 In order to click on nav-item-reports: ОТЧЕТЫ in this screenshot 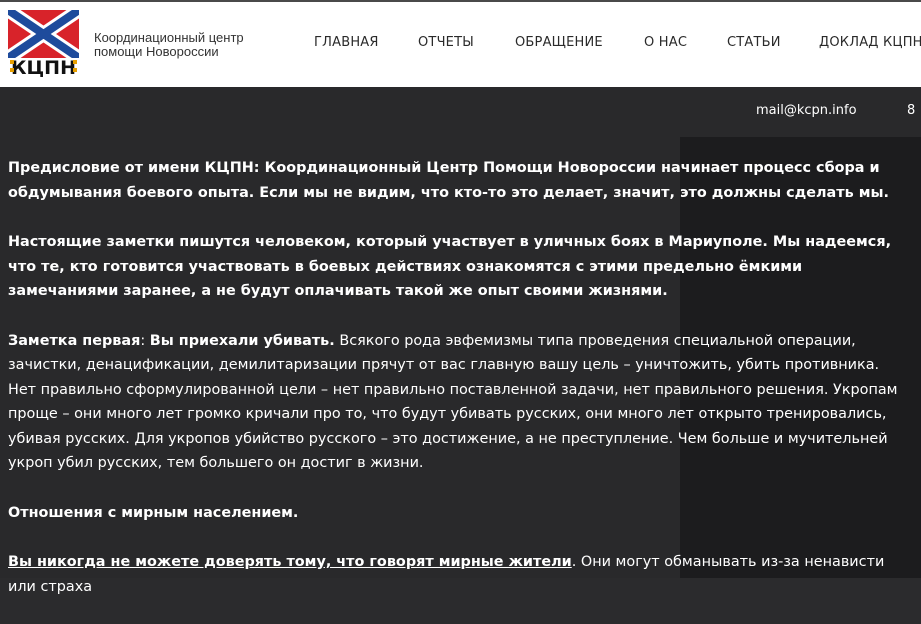, I will do `click(446, 42)`.